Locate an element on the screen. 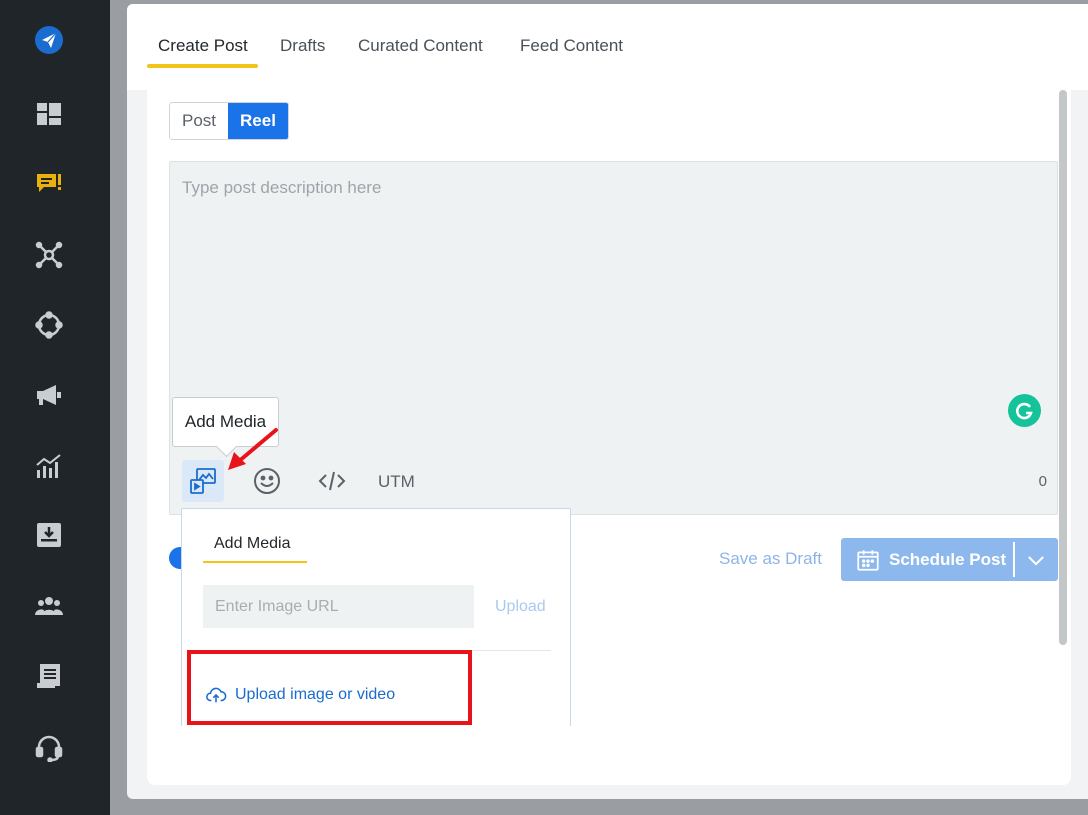 This screenshot has height=815, width=1088. chevron-down-icon is located at coordinates (1036, 560).